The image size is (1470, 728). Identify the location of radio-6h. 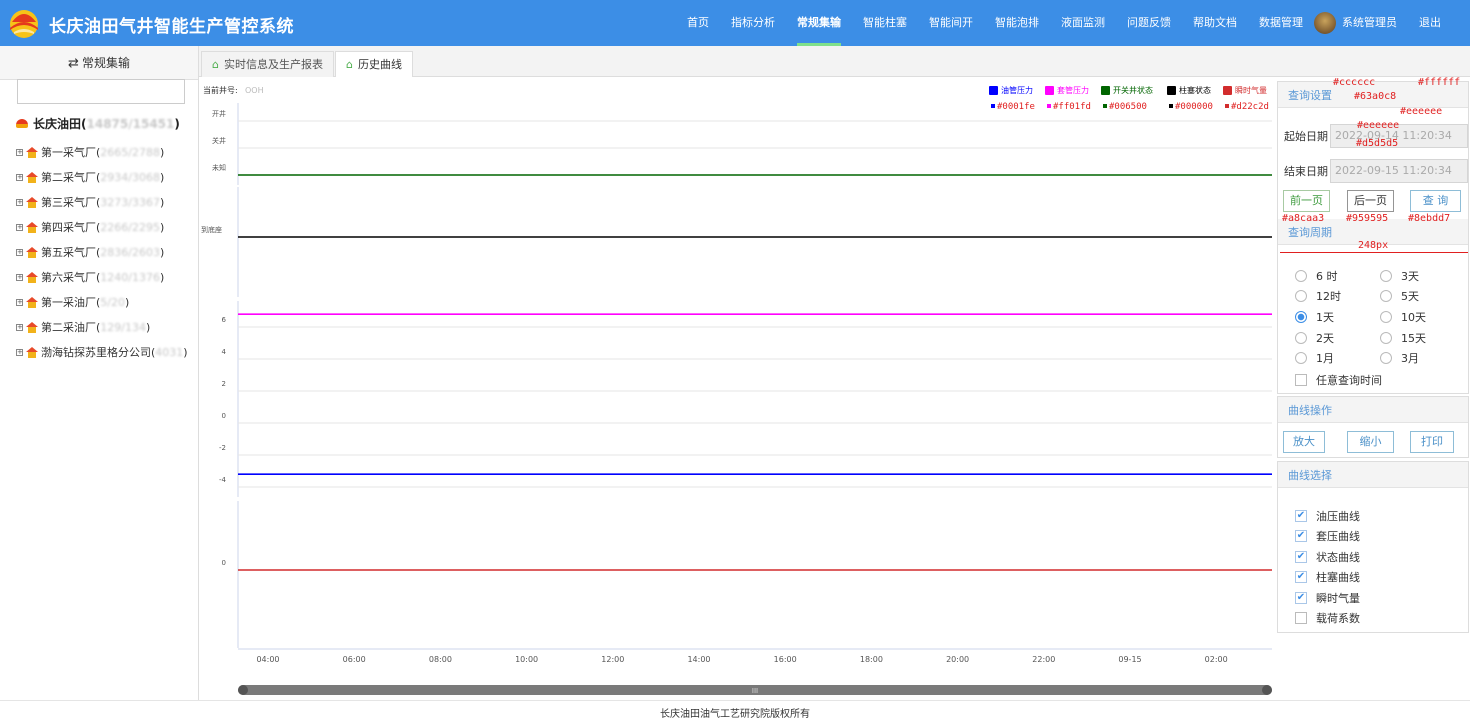
(1301, 276).